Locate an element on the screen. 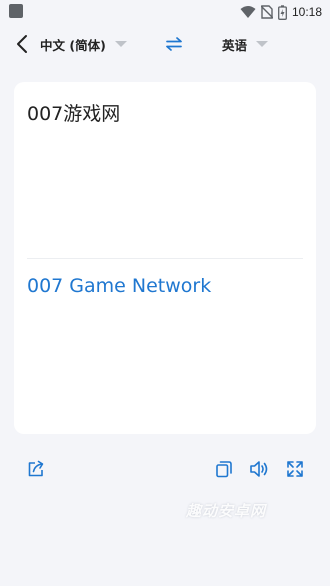 The image size is (330, 586). swap-arrows-icon is located at coordinates (174, 44).